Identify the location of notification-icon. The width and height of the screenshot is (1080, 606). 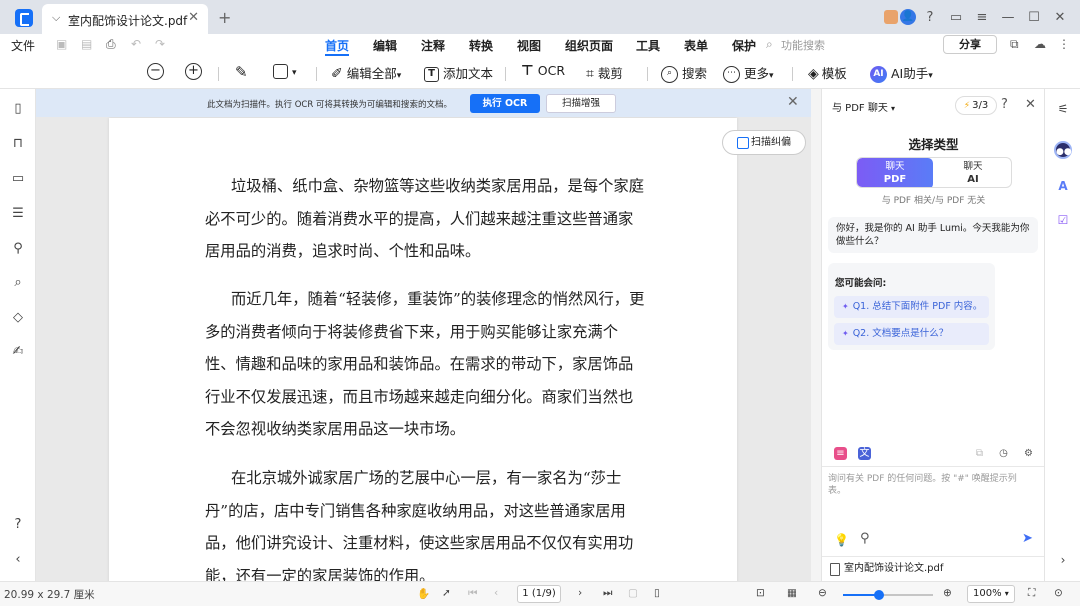
(891, 17).